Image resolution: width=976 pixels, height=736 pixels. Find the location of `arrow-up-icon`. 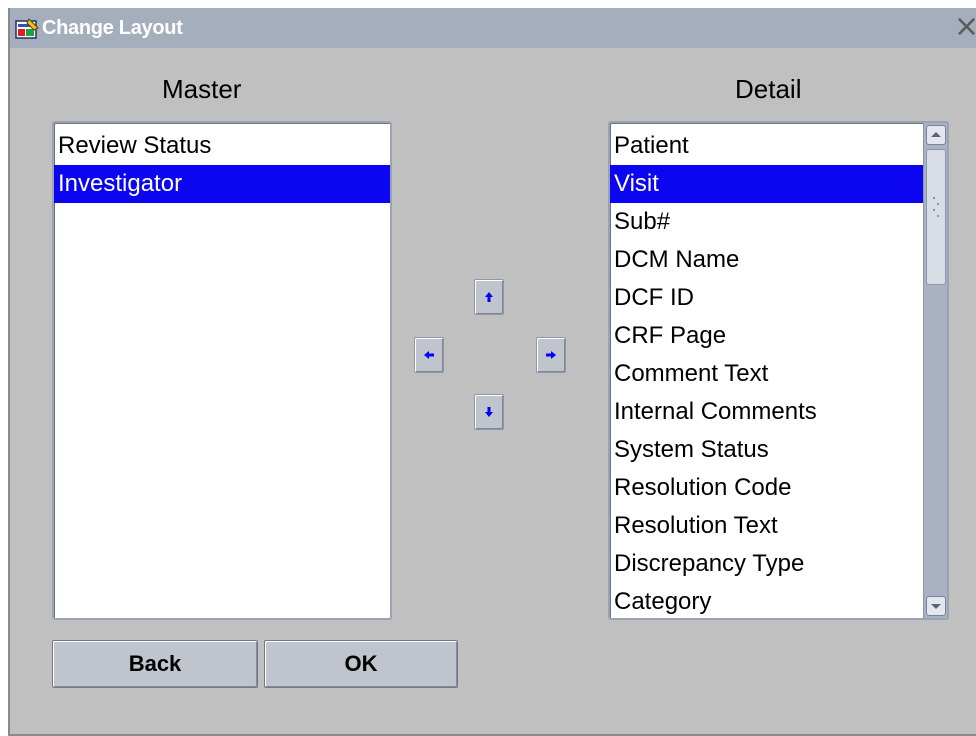

arrow-up-icon is located at coordinates (489, 297).